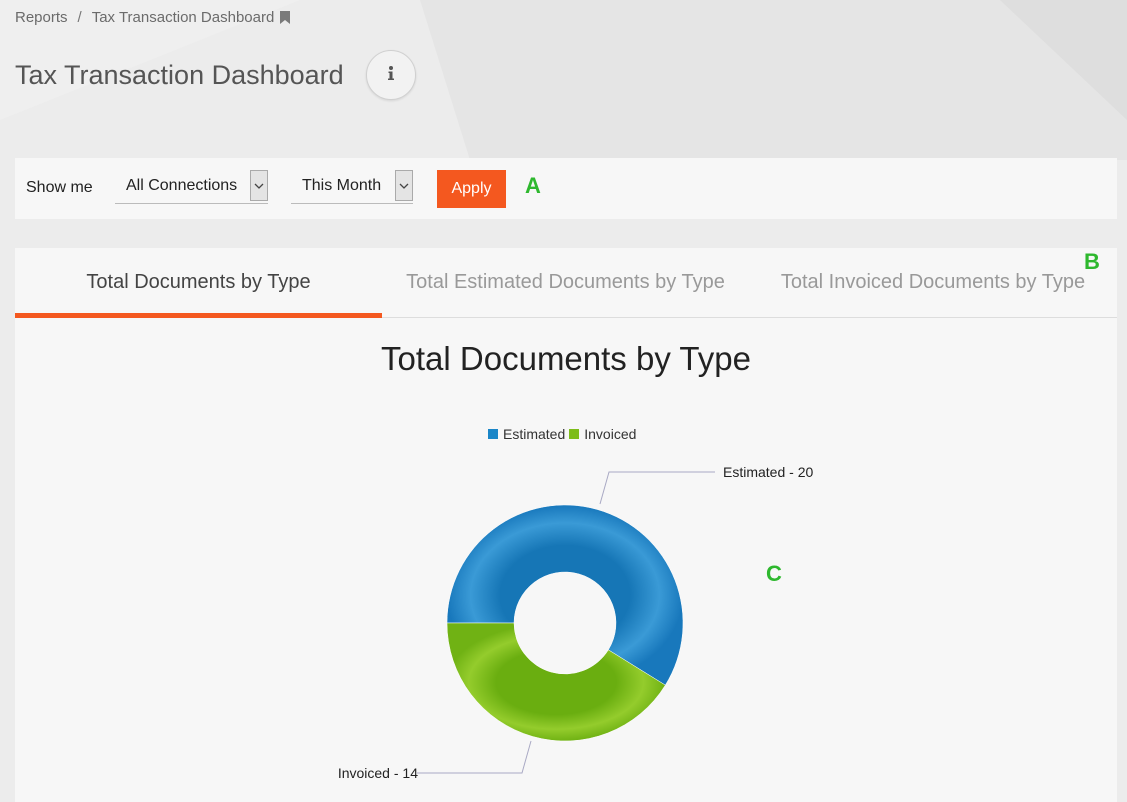 This screenshot has height=802, width=1127. I want to click on bookmark-icon, so click(285, 17).